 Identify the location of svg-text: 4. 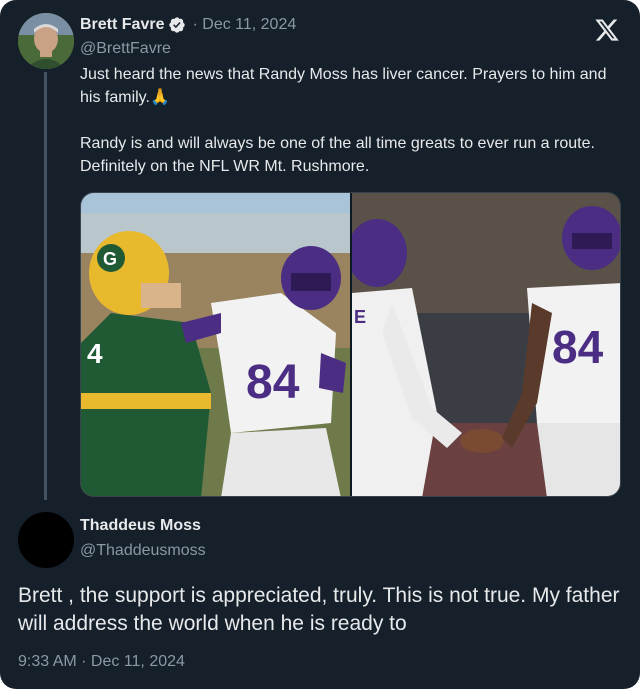
(95, 353).